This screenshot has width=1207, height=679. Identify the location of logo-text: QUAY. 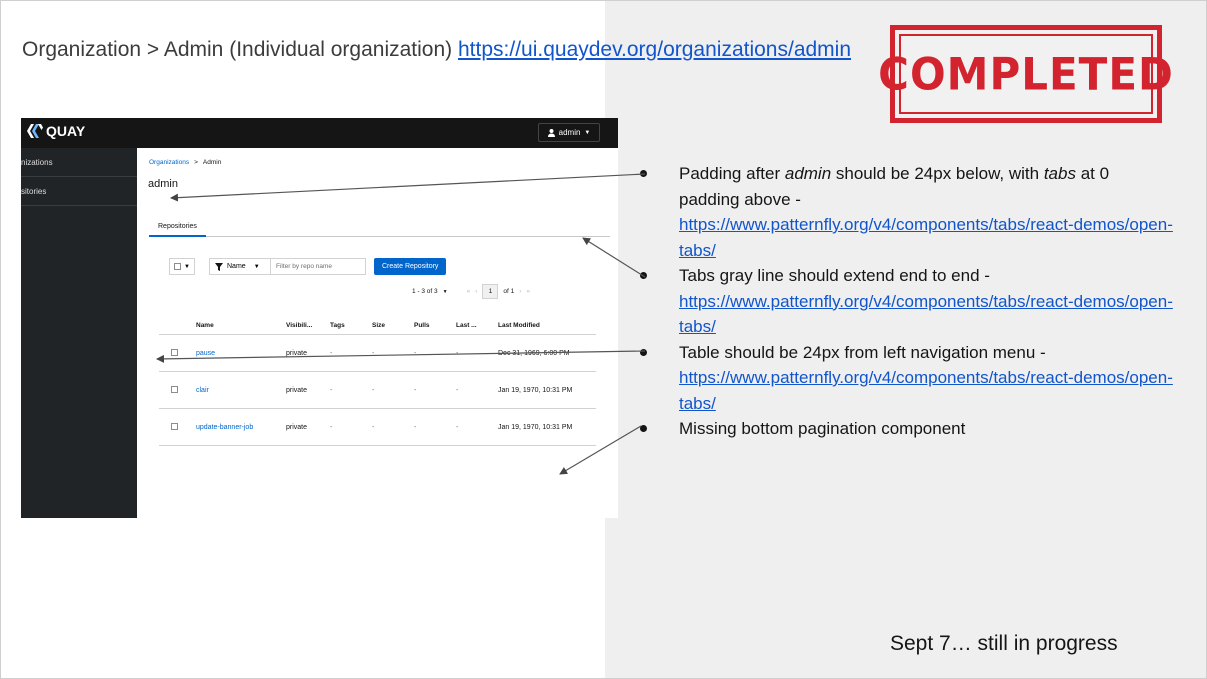
(66, 131).